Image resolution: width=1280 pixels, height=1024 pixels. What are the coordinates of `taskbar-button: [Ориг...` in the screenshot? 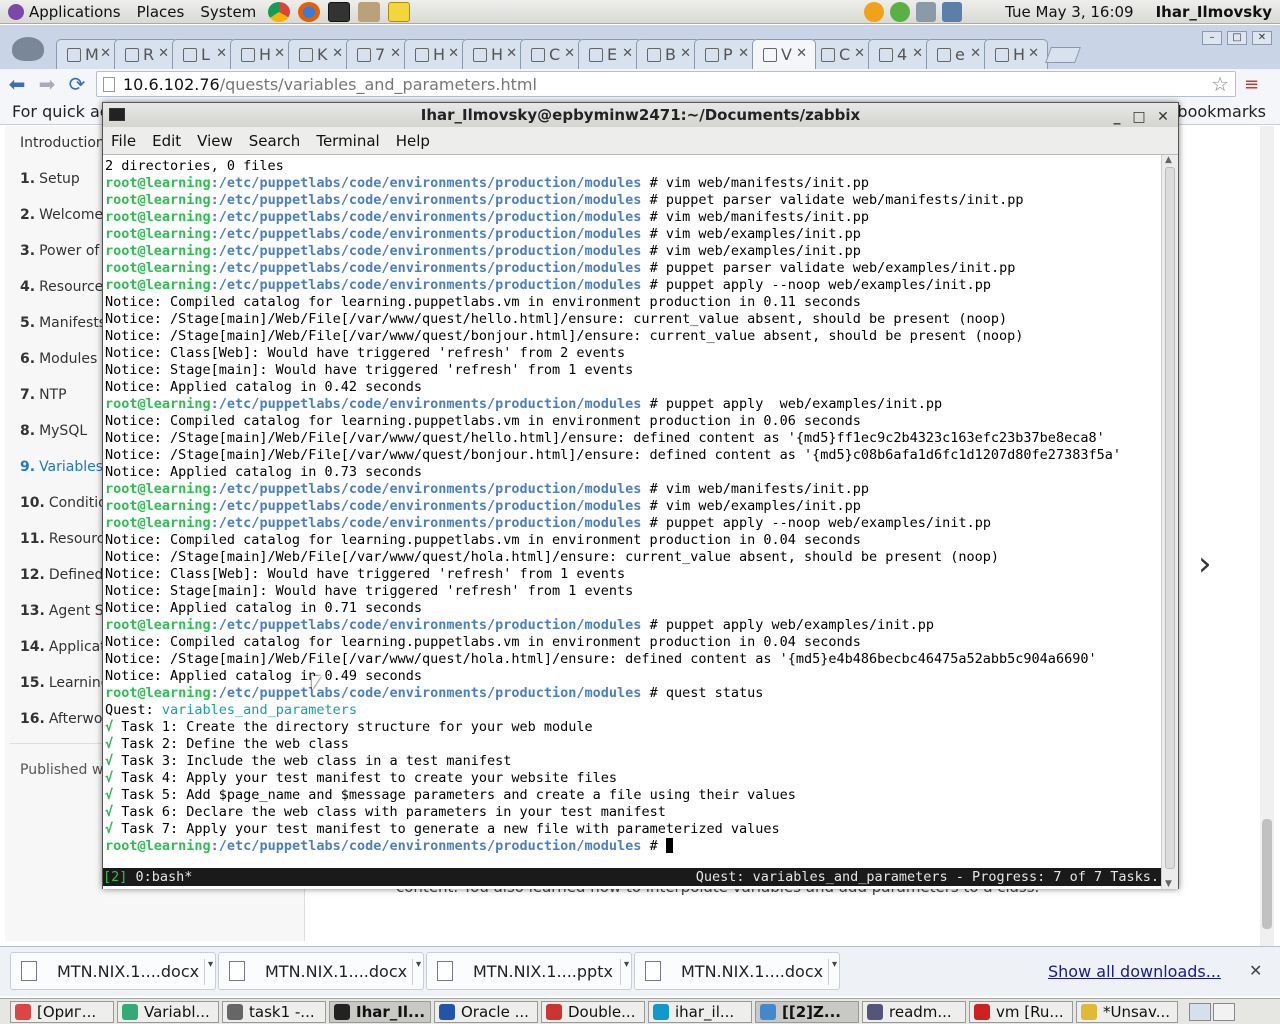 It's located at (62, 1011).